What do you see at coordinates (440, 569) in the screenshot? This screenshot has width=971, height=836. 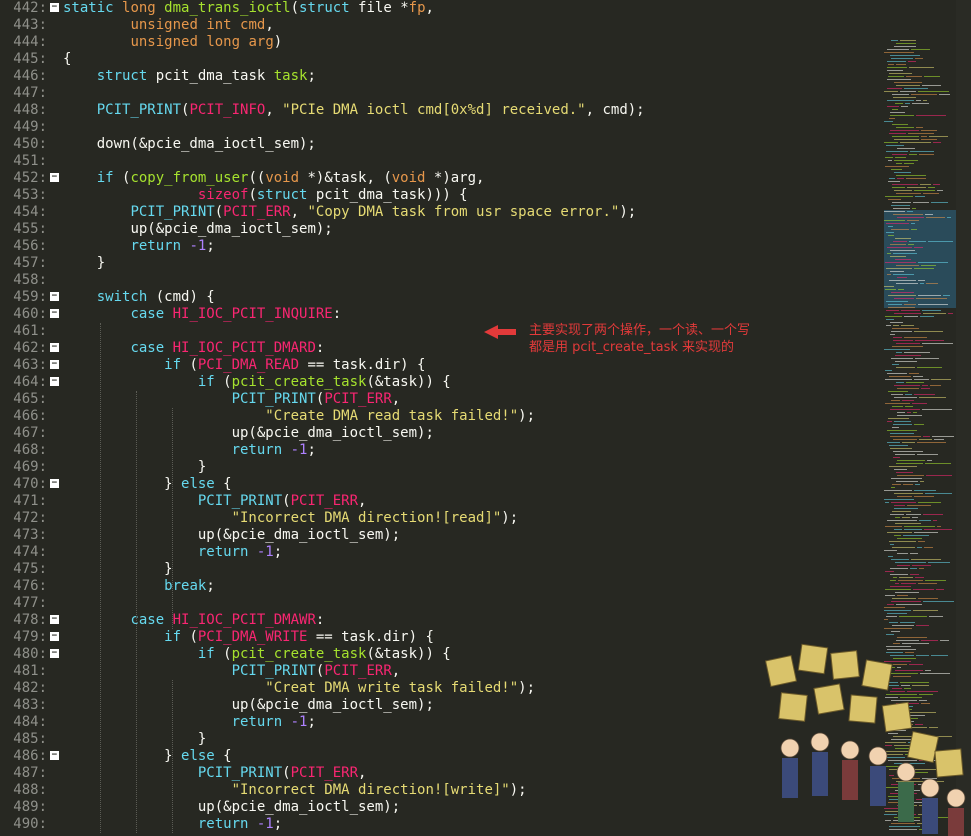 I see `code-line: 475: }` at bounding box center [440, 569].